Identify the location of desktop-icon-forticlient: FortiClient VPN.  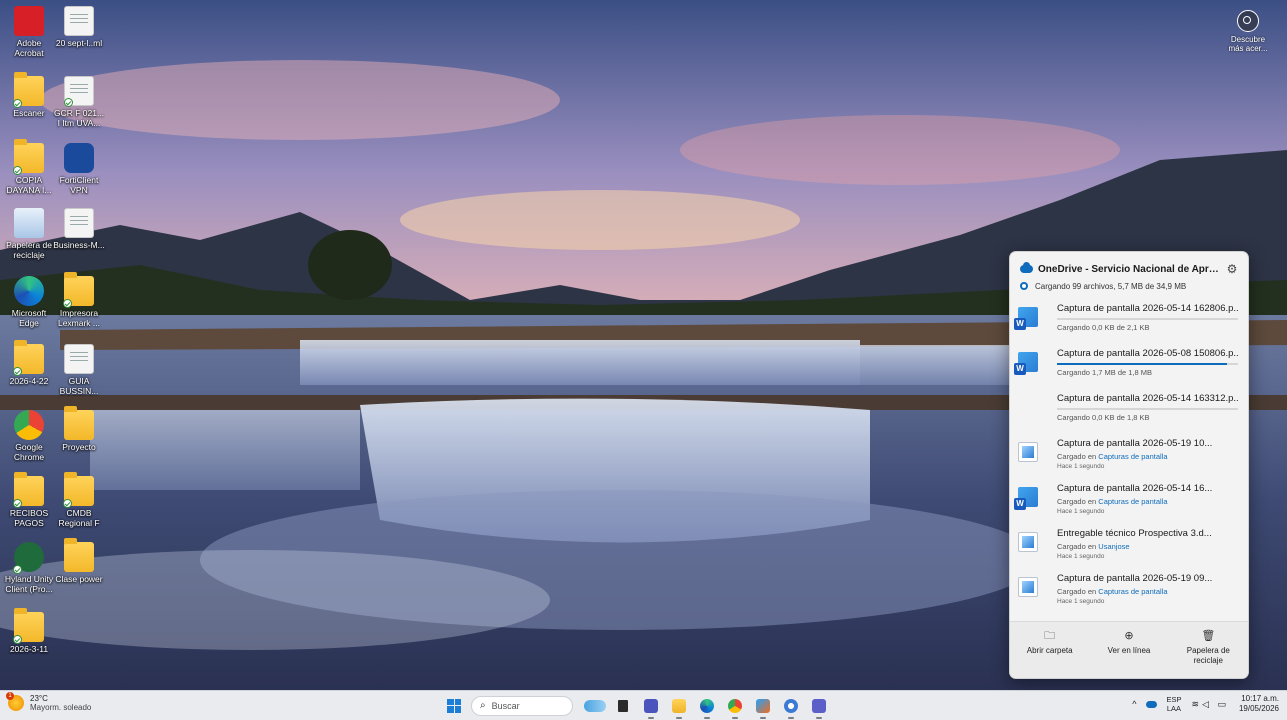
(79, 169).